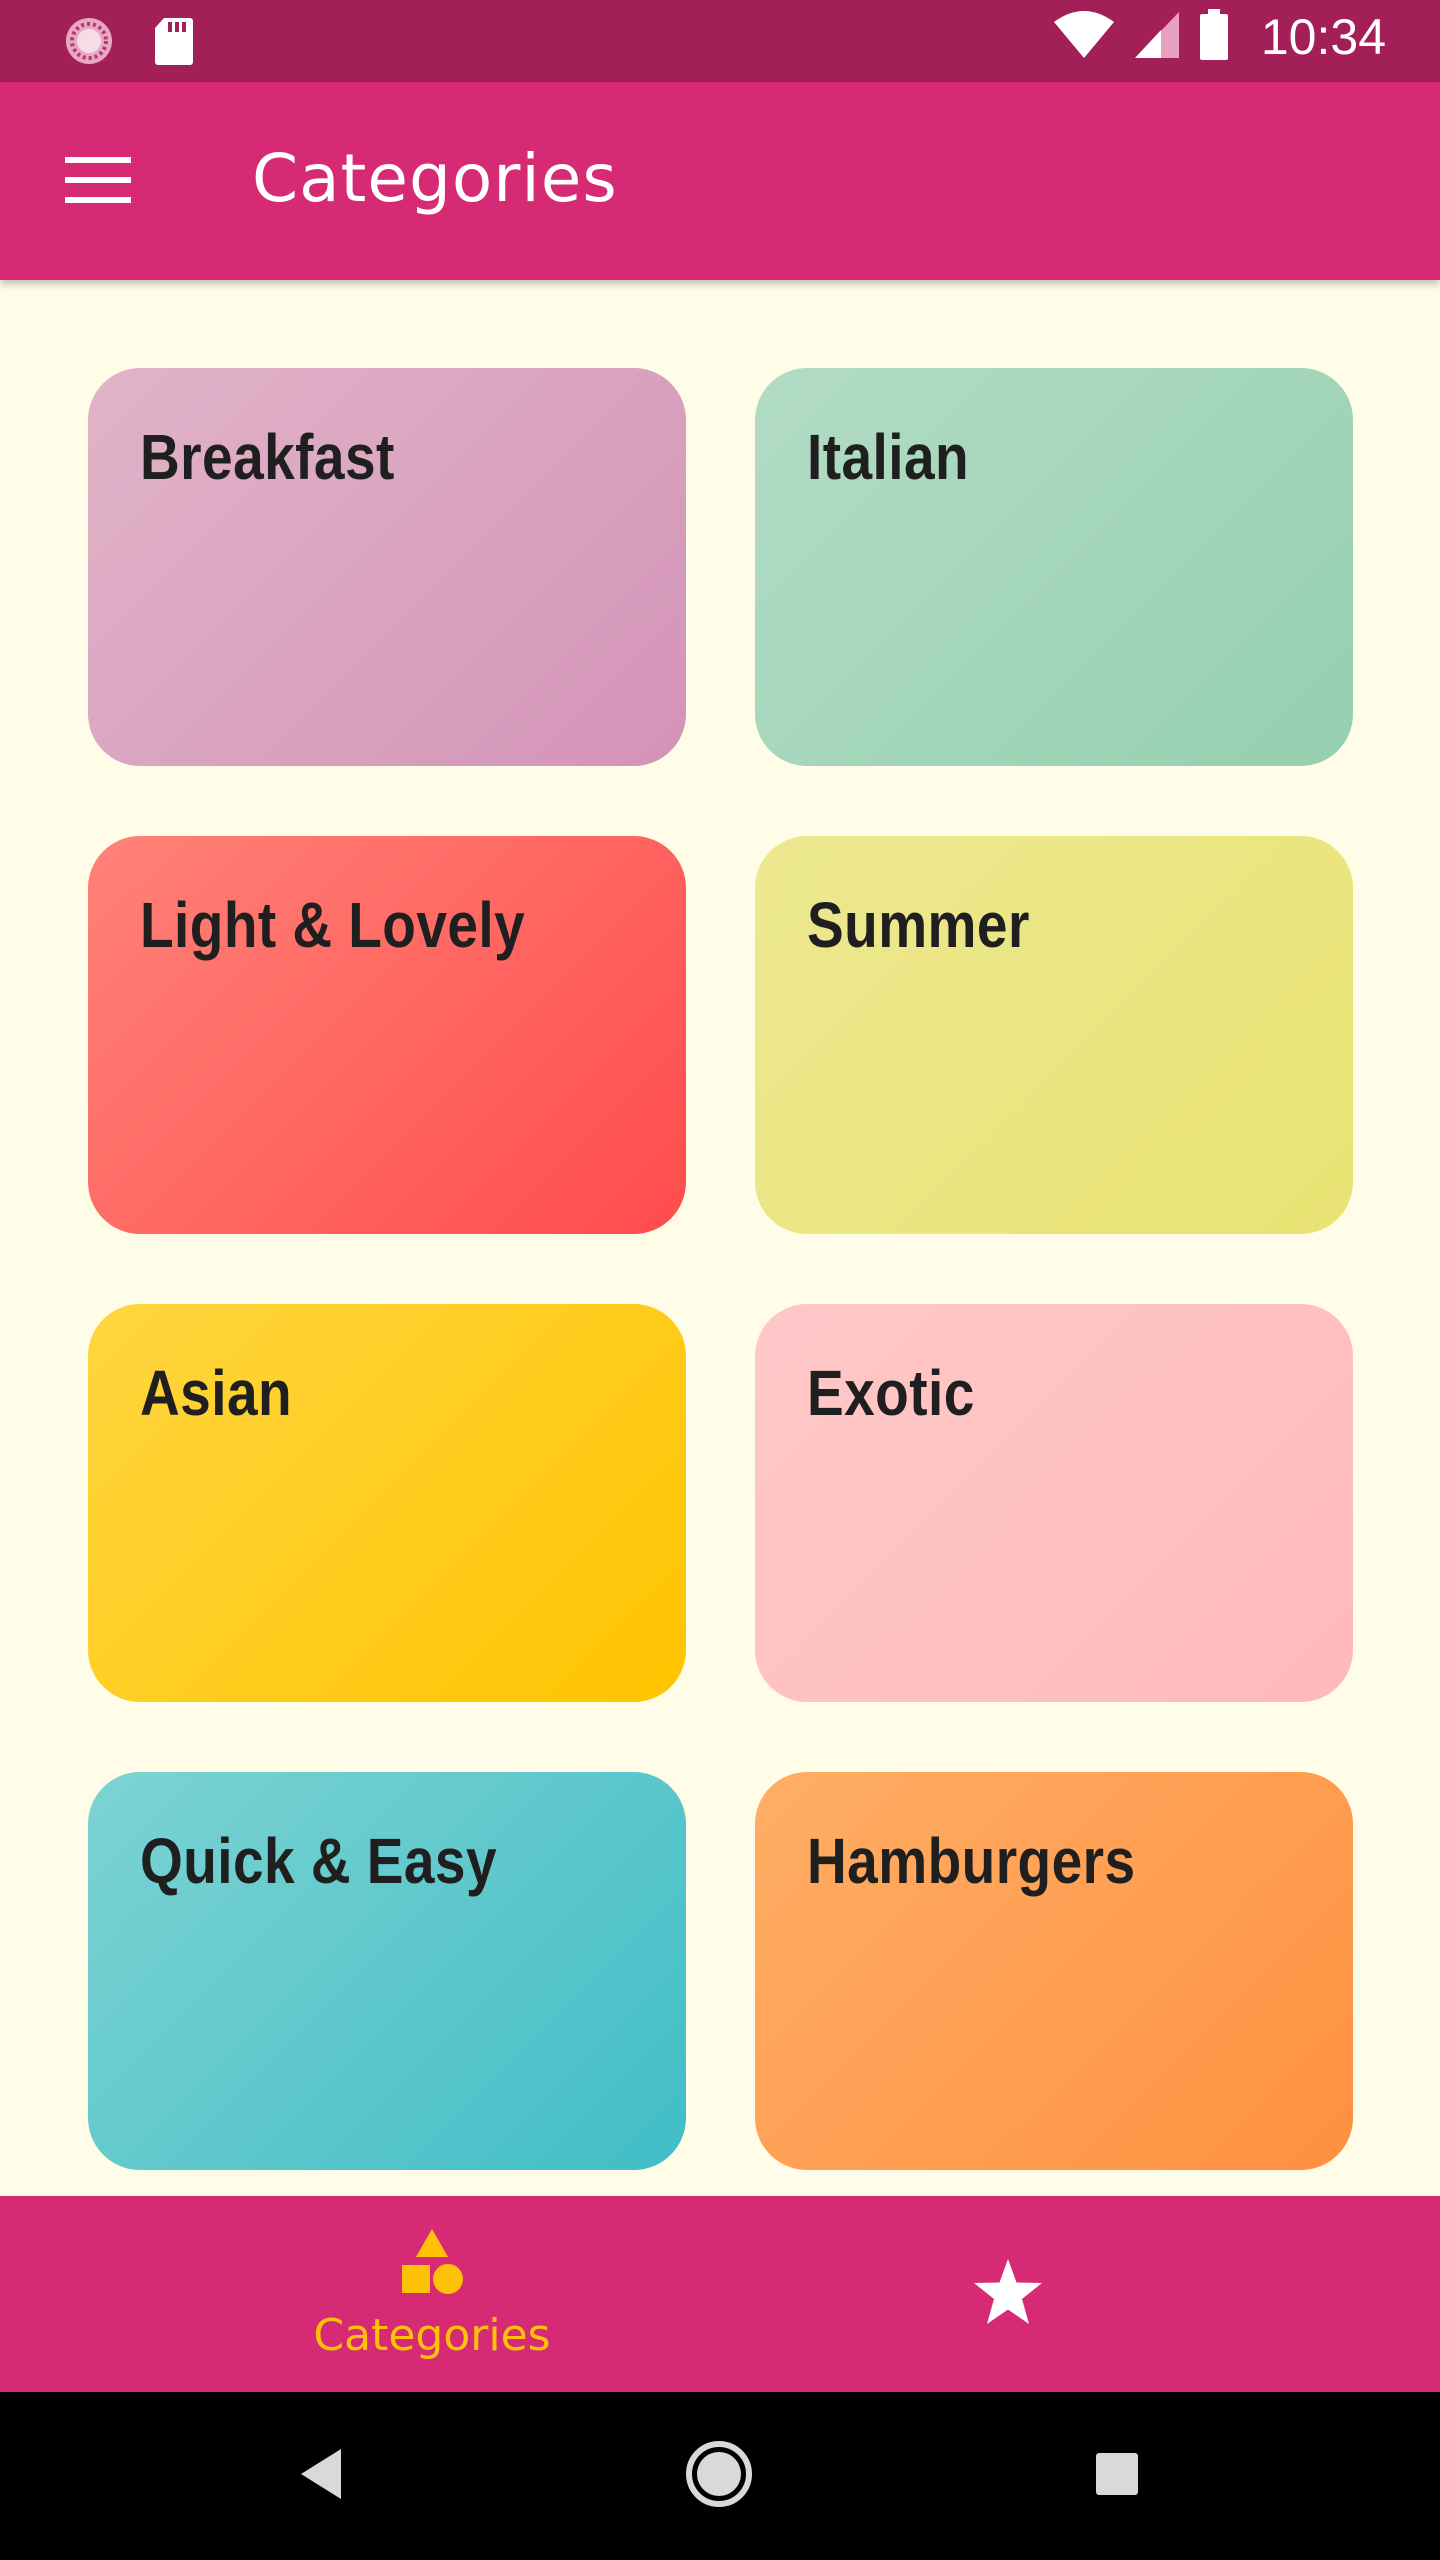 The height and width of the screenshot is (2560, 1440). What do you see at coordinates (1054, 567) in the screenshot?
I see `category-card-italian: Italian` at bounding box center [1054, 567].